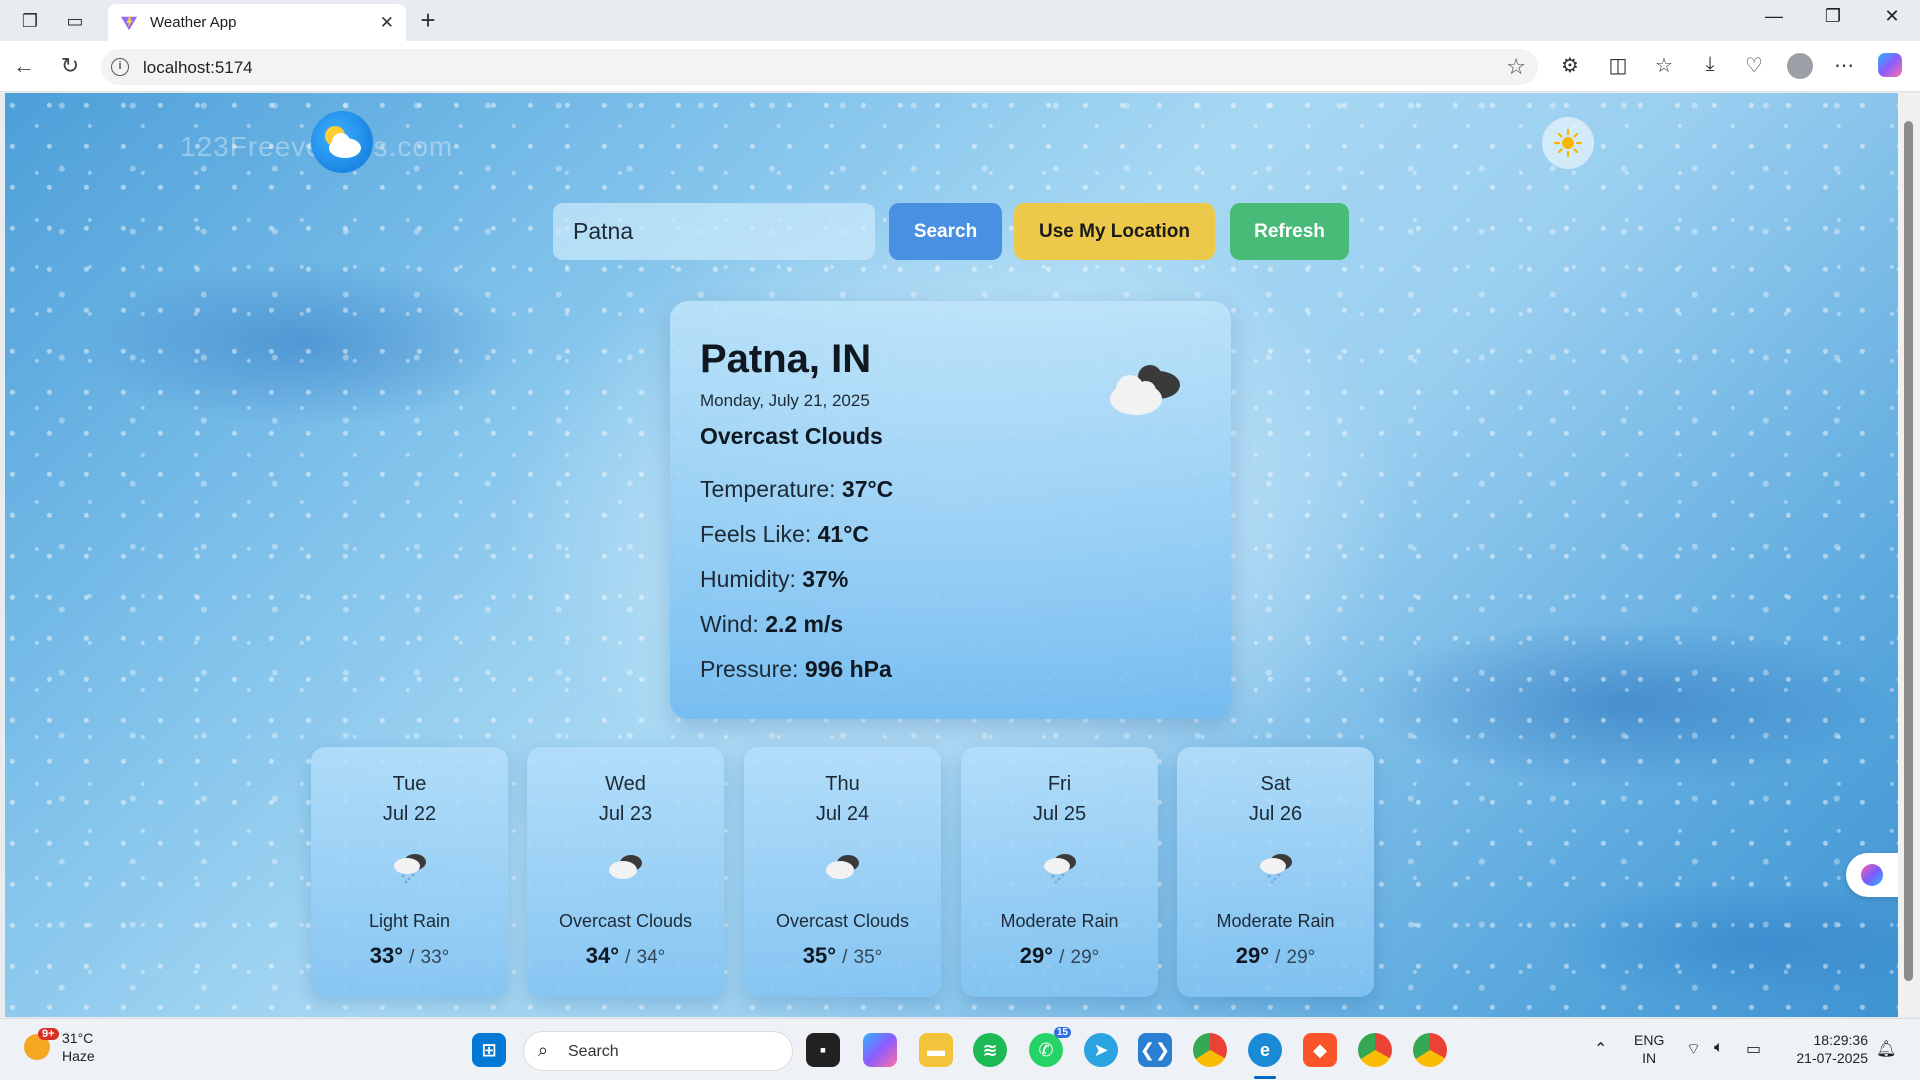 This screenshot has height=1080, width=1920. What do you see at coordinates (658, 1051) in the screenshot?
I see `taskbar-search-box: ⌕ Search` at bounding box center [658, 1051].